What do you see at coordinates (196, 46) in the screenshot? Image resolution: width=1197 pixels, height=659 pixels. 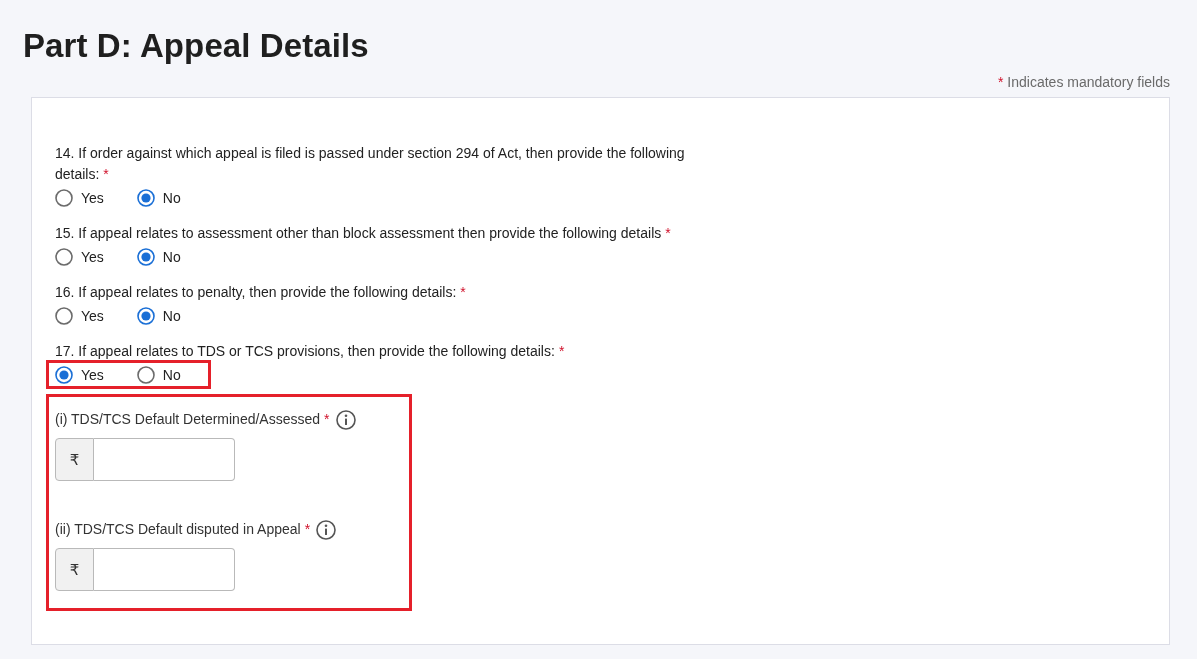 I see `page-title: Part D: Appeal Details` at bounding box center [196, 46].